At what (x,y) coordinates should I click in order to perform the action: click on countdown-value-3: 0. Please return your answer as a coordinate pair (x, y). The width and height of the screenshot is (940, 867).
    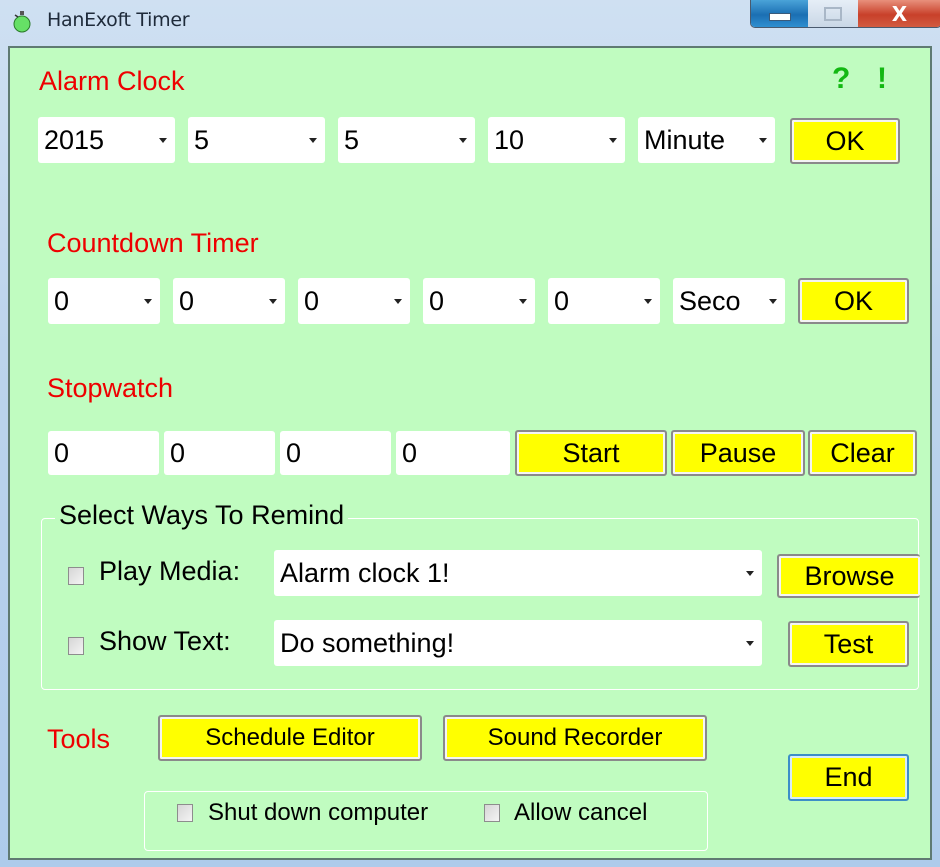
    Looking at the image, I should click on (312, 300).